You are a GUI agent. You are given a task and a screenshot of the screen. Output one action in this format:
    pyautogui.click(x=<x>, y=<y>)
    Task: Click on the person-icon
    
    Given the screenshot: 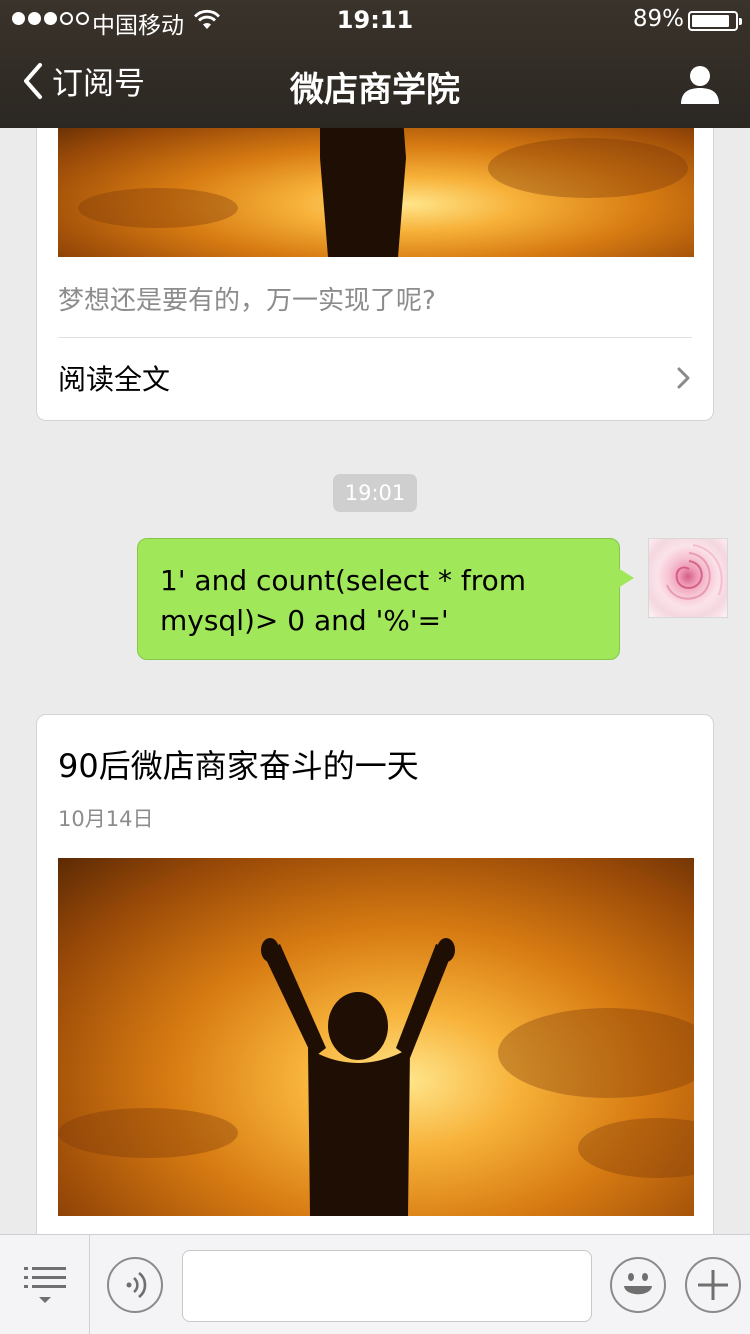 What is the action you would take?
    pyautogui.click(x=700, y=85)
    